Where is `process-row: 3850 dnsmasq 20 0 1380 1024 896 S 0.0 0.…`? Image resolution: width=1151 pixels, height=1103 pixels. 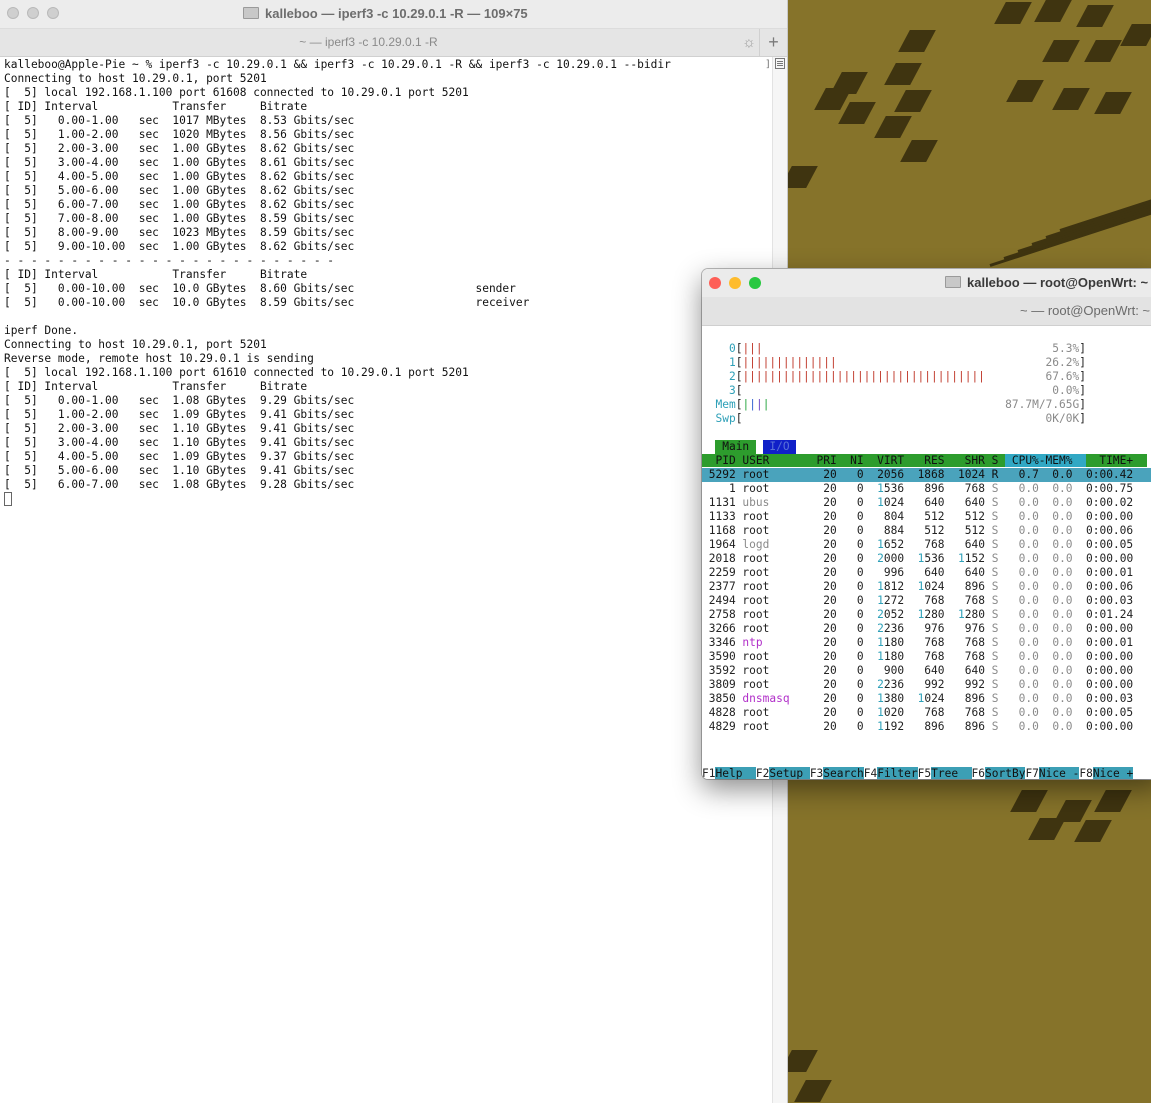
process-row: 3850 dnsmasq 20 0 1380 1024 896 S 0.0 0.… is located at coordinates (926, 699).